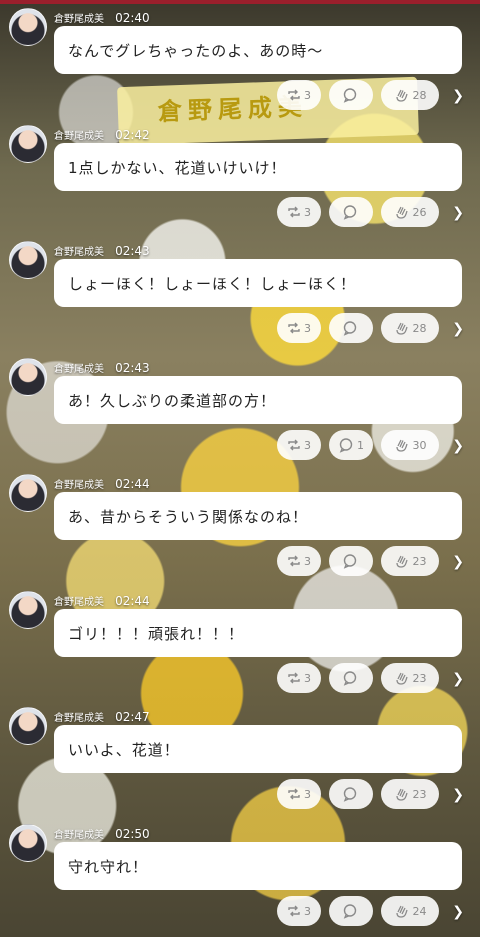 The image size is (480, 937). I want to click on message-text: しょーほく！しょーほく！しょーほく！, so click(212, 283).